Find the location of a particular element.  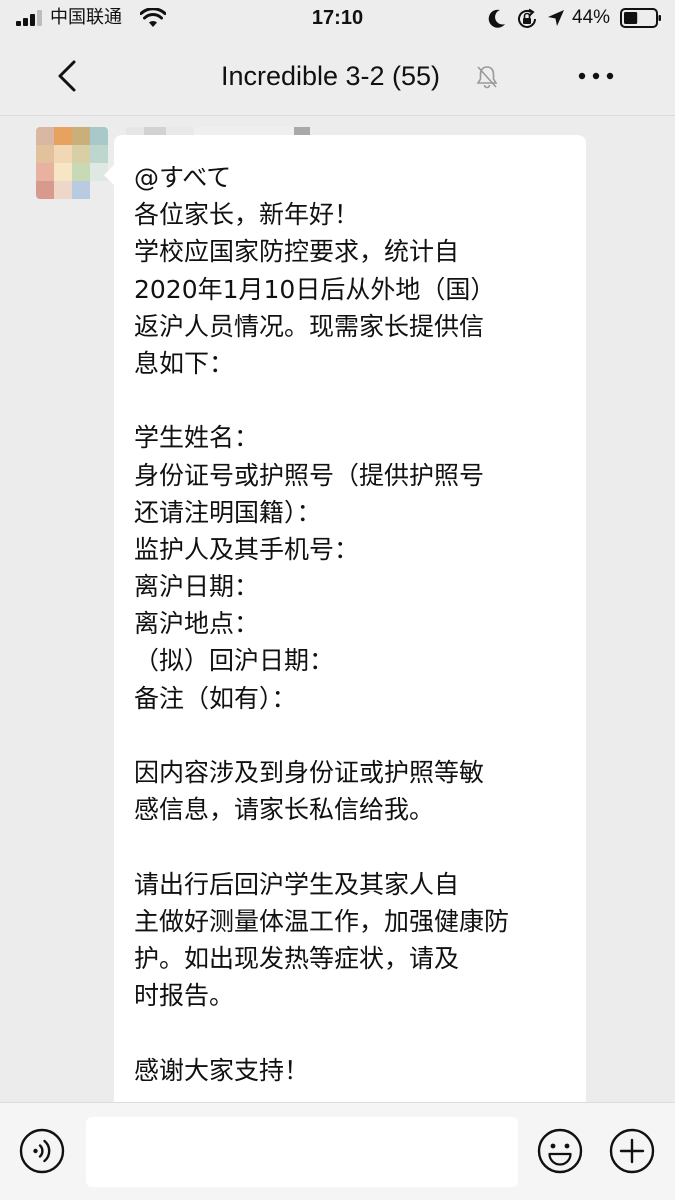

location-icon is located at coordinates (556, 18).